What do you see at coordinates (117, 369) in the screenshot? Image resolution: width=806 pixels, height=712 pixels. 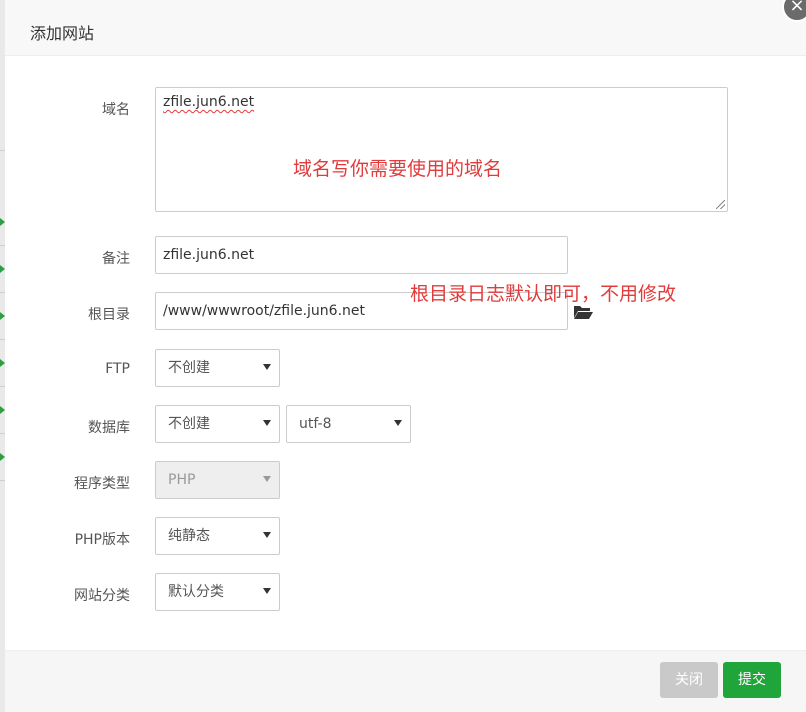 I see `ftp-label: FTP` at bounding box center [117, 369].